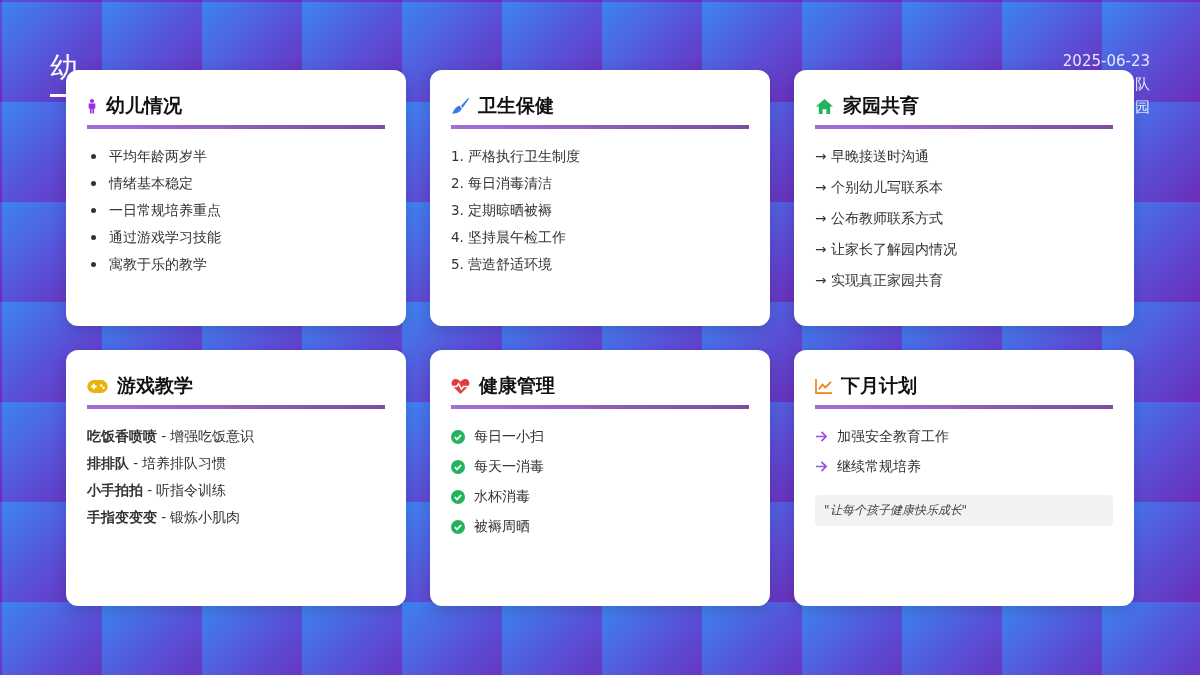 The height and width of the screenshot is (675, 1200). I want to click on list-item: 小手拍拍 - 听指令训练, so click(157, 490).